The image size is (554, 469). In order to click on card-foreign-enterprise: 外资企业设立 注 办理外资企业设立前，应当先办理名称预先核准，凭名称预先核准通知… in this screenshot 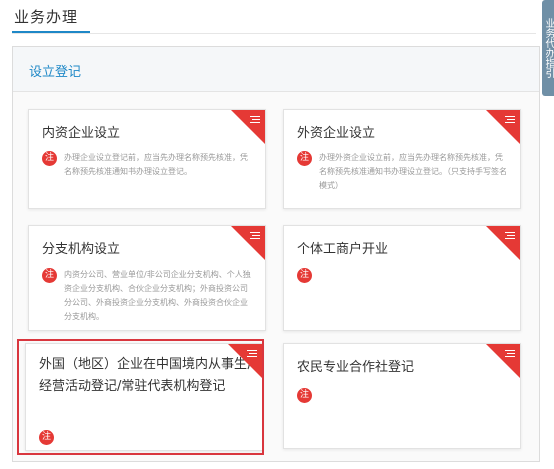, I will do `click(402, 159)`.